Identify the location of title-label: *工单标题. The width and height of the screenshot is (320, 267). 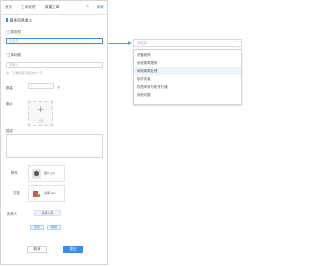
(13, 55).